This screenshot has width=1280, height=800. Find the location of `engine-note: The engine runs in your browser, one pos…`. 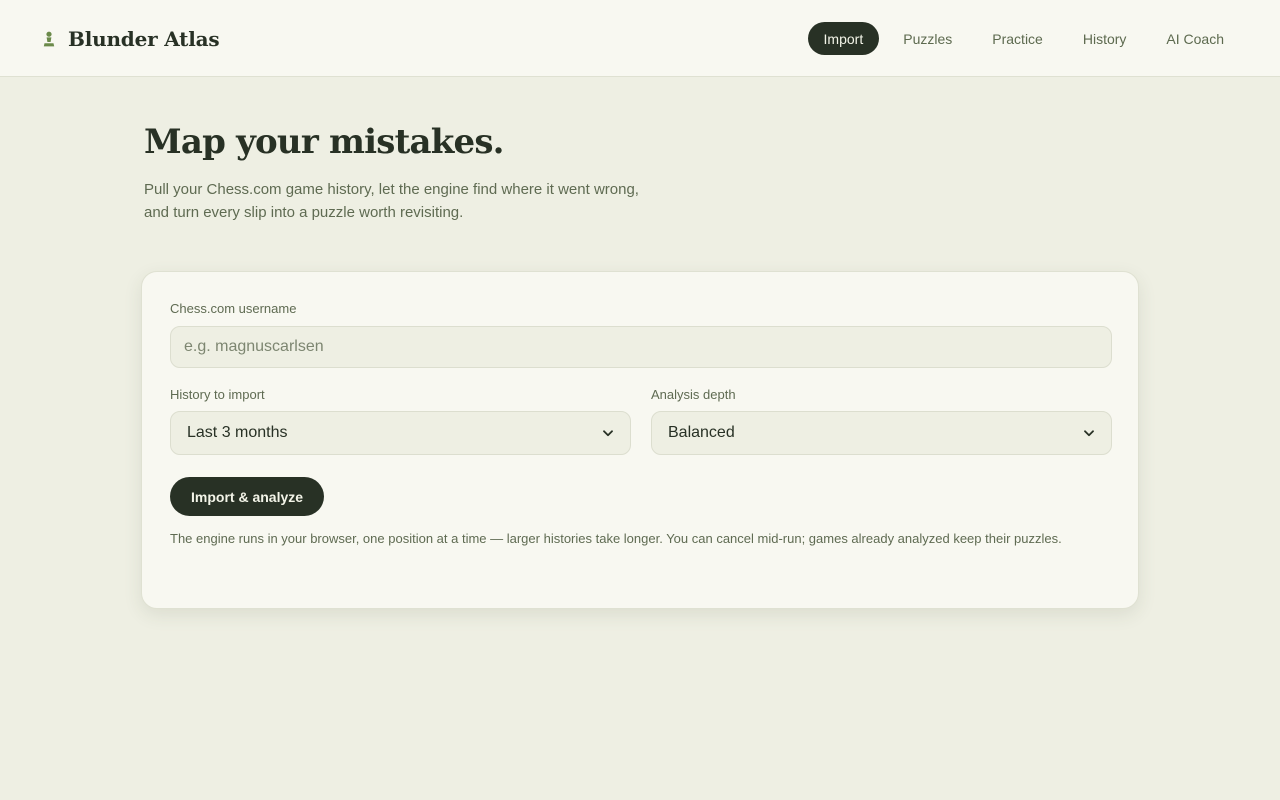

engine-note: The engine runs in your browser, one pos… is located at coordinates (616, 538).